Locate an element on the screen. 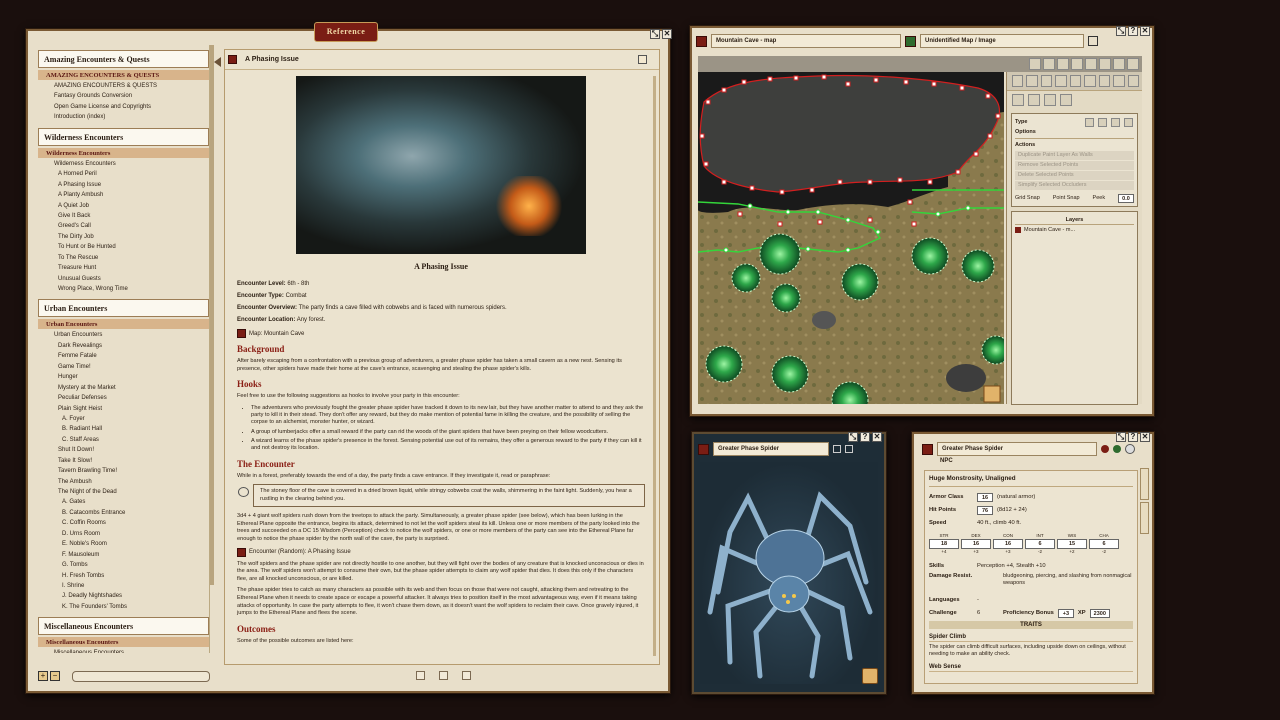 This screenshot has height=720, width=1280. lock-icon is located at coordinates (642, 59).